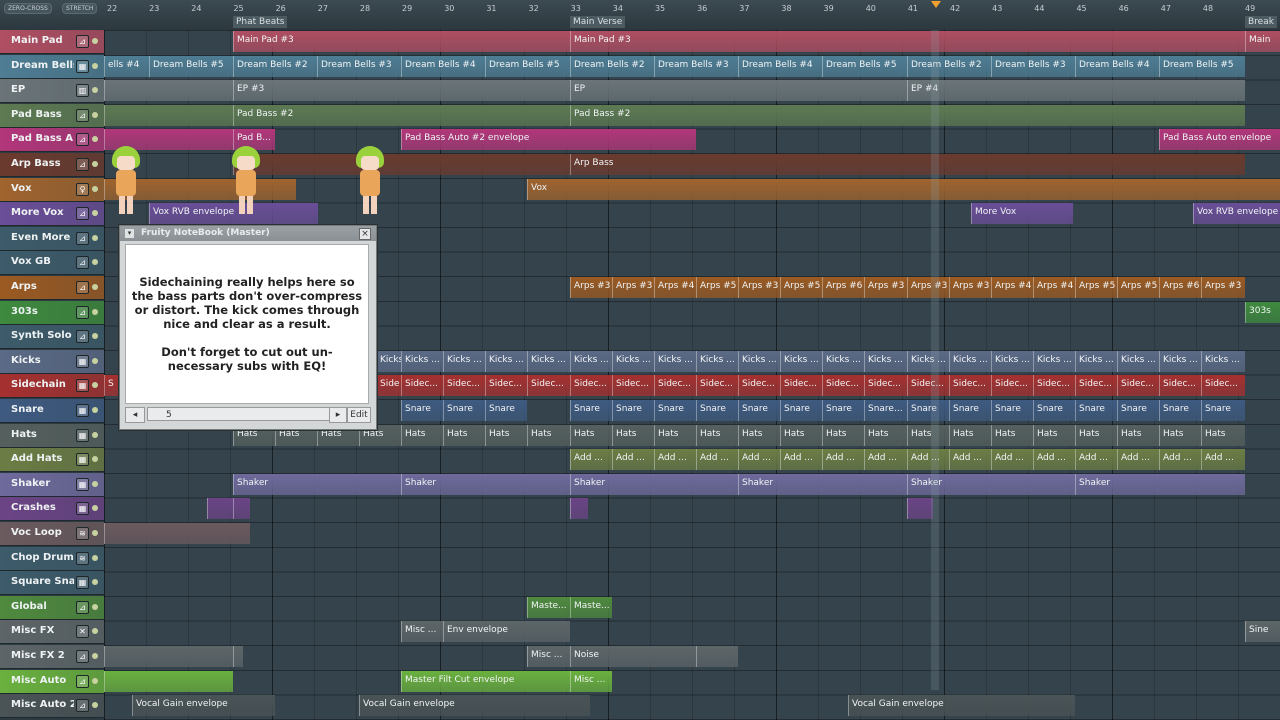 The image size is (1280, 720). I want to click on track-header: Global ⊿, so click(52, 607).